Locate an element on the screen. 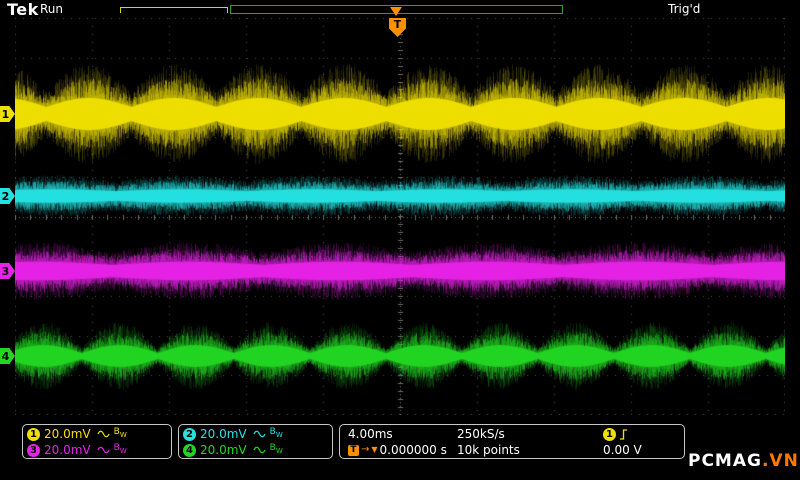 This screenshot has height=480, width=800. readout-bar: 1 20.0mV BW 3 20.0mV BW 2 20.0mV BW 4 20 is located at coordinates (400, 442).